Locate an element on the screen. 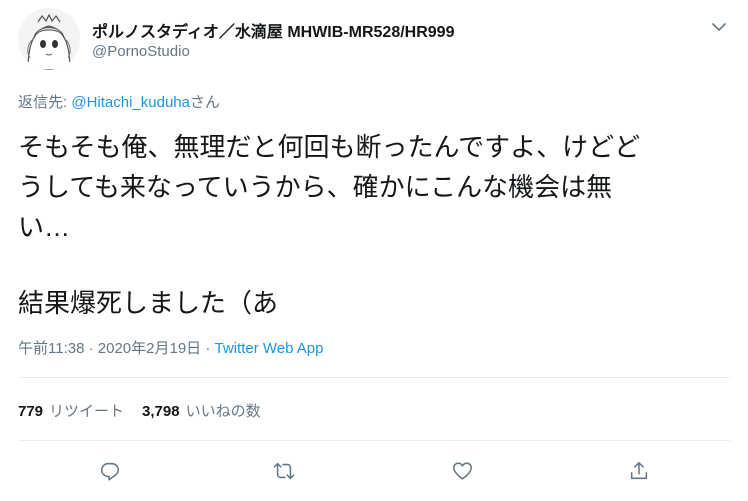 The image size is (748, 501). retweets-label: リツイート is located at coordinates (87, 411).